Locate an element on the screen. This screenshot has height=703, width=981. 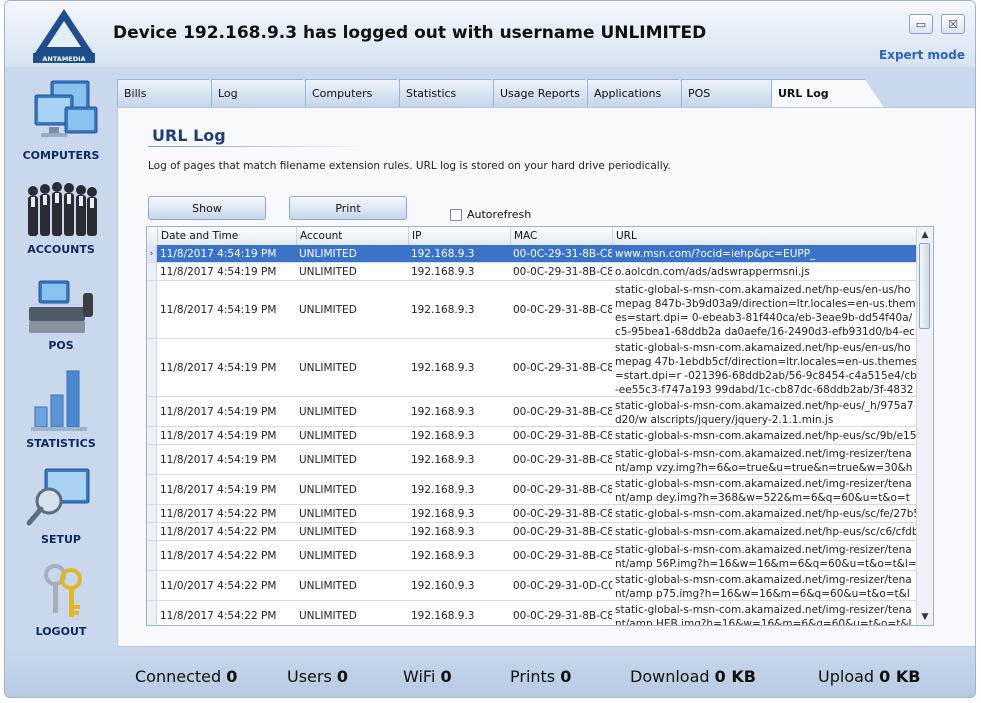
scroll-down-icon: ▼ is located at coordinates (925, 617).